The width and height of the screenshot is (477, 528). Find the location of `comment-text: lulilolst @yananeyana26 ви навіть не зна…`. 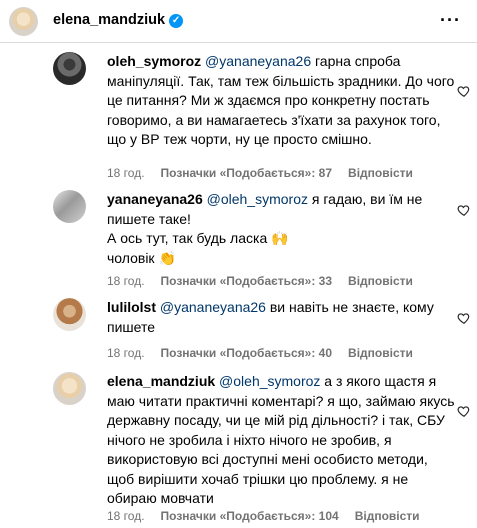

comment-text: lulilolst @yananeyana26 ви навіть не зна… is located at coordinates (282, 317).